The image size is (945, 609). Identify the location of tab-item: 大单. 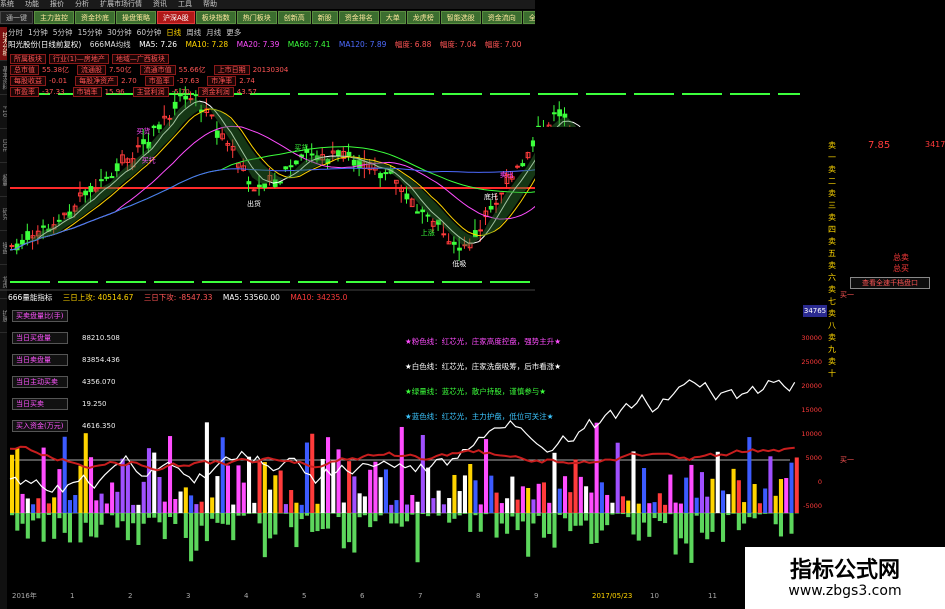
(392, 17).